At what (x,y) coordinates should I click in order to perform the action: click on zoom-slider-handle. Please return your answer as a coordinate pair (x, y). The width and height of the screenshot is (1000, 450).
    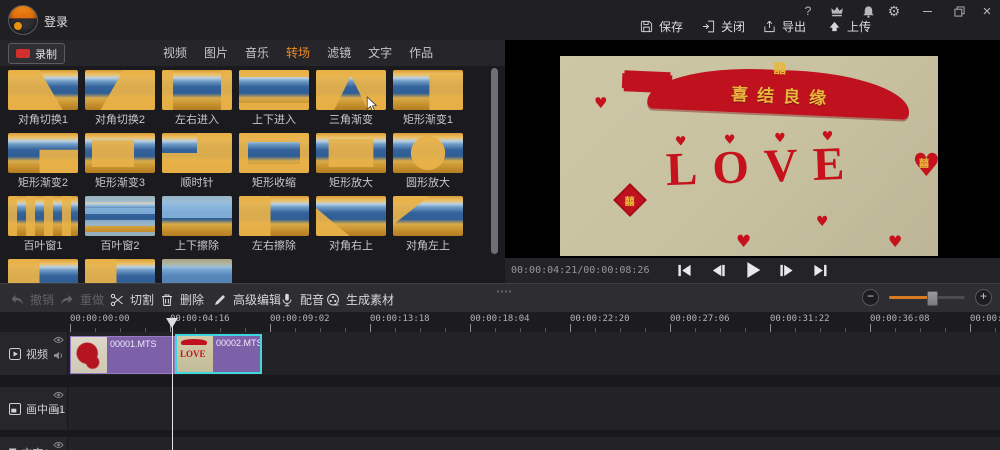
    Looking at the image, I should click on (932, 298).